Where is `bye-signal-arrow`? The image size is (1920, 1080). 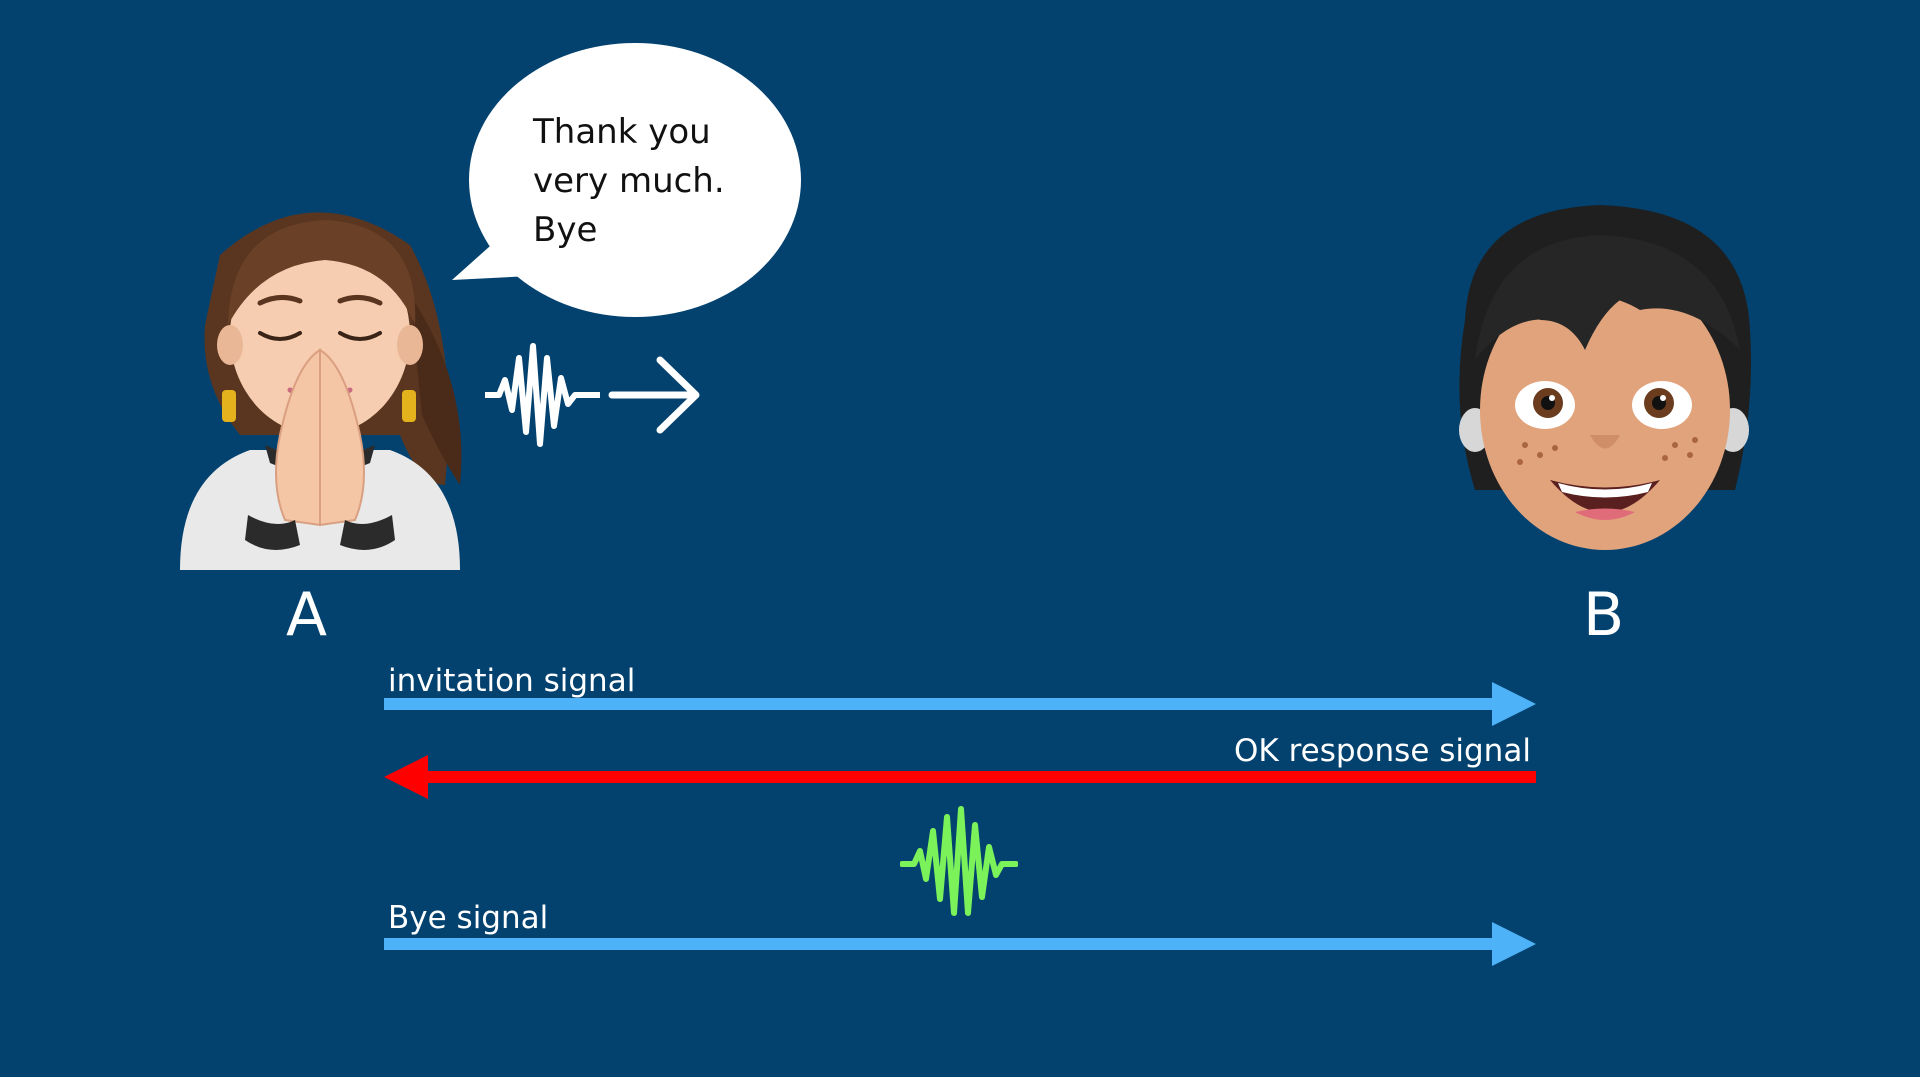
bye-signal-arrow is located at coordinates (960, 944).